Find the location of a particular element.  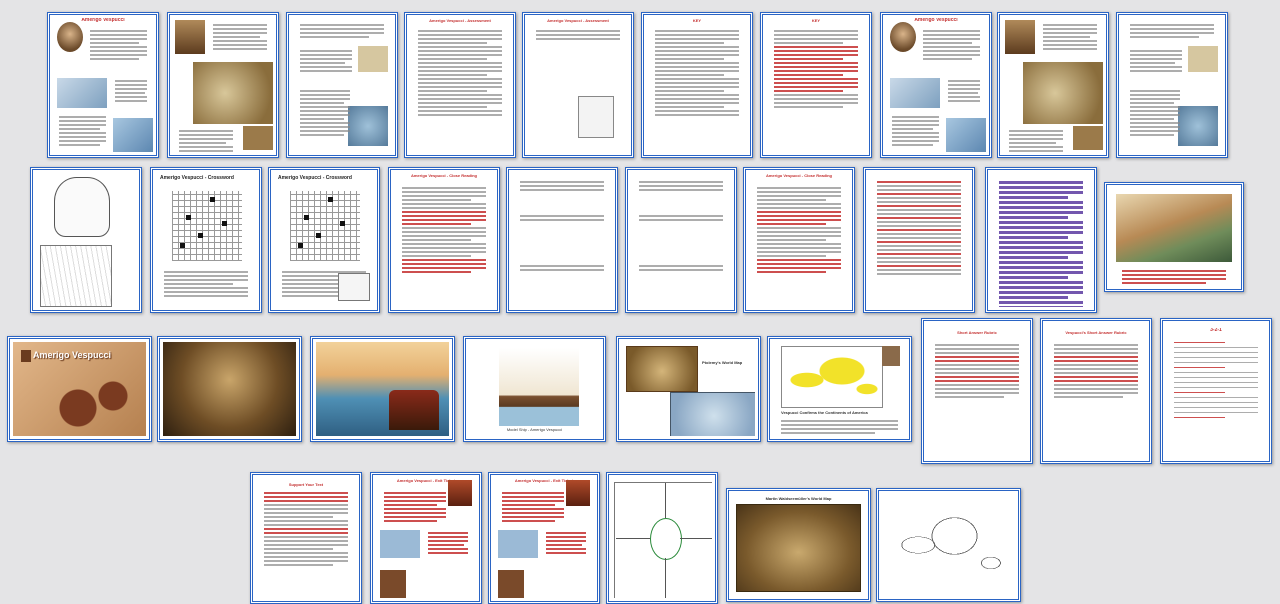

slide-thumbnail-1: Amerigo Vespucci is located at coordinates (103, 85).